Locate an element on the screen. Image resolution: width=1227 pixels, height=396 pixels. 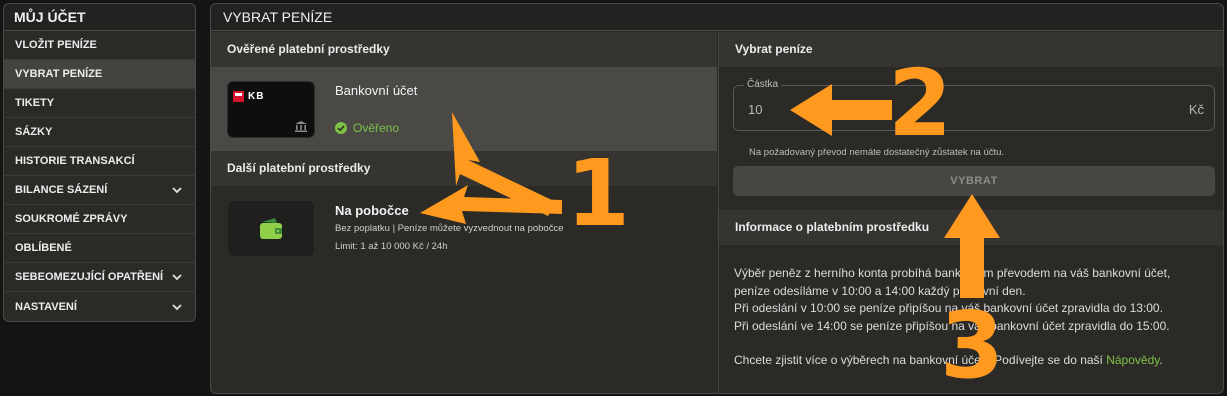
wallet-card is located at coordinates (271, 228).